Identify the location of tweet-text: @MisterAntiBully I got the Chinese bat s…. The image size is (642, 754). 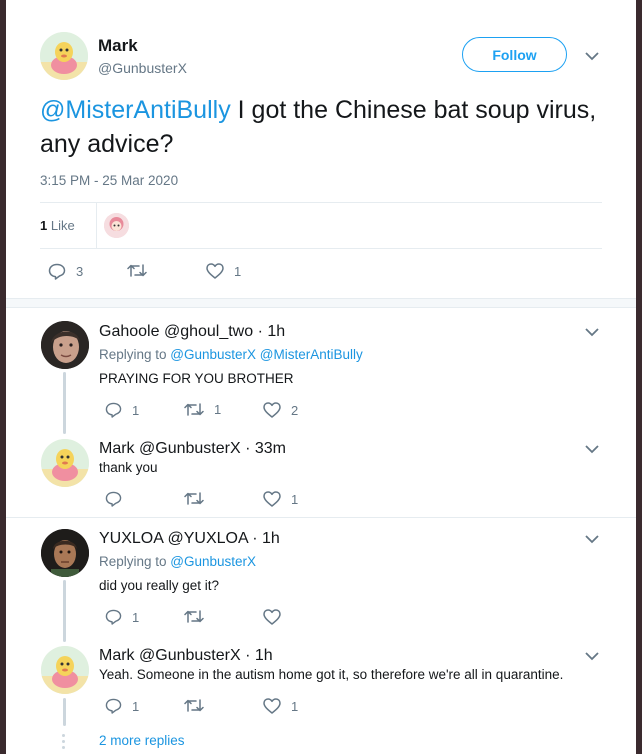
(325, 127).